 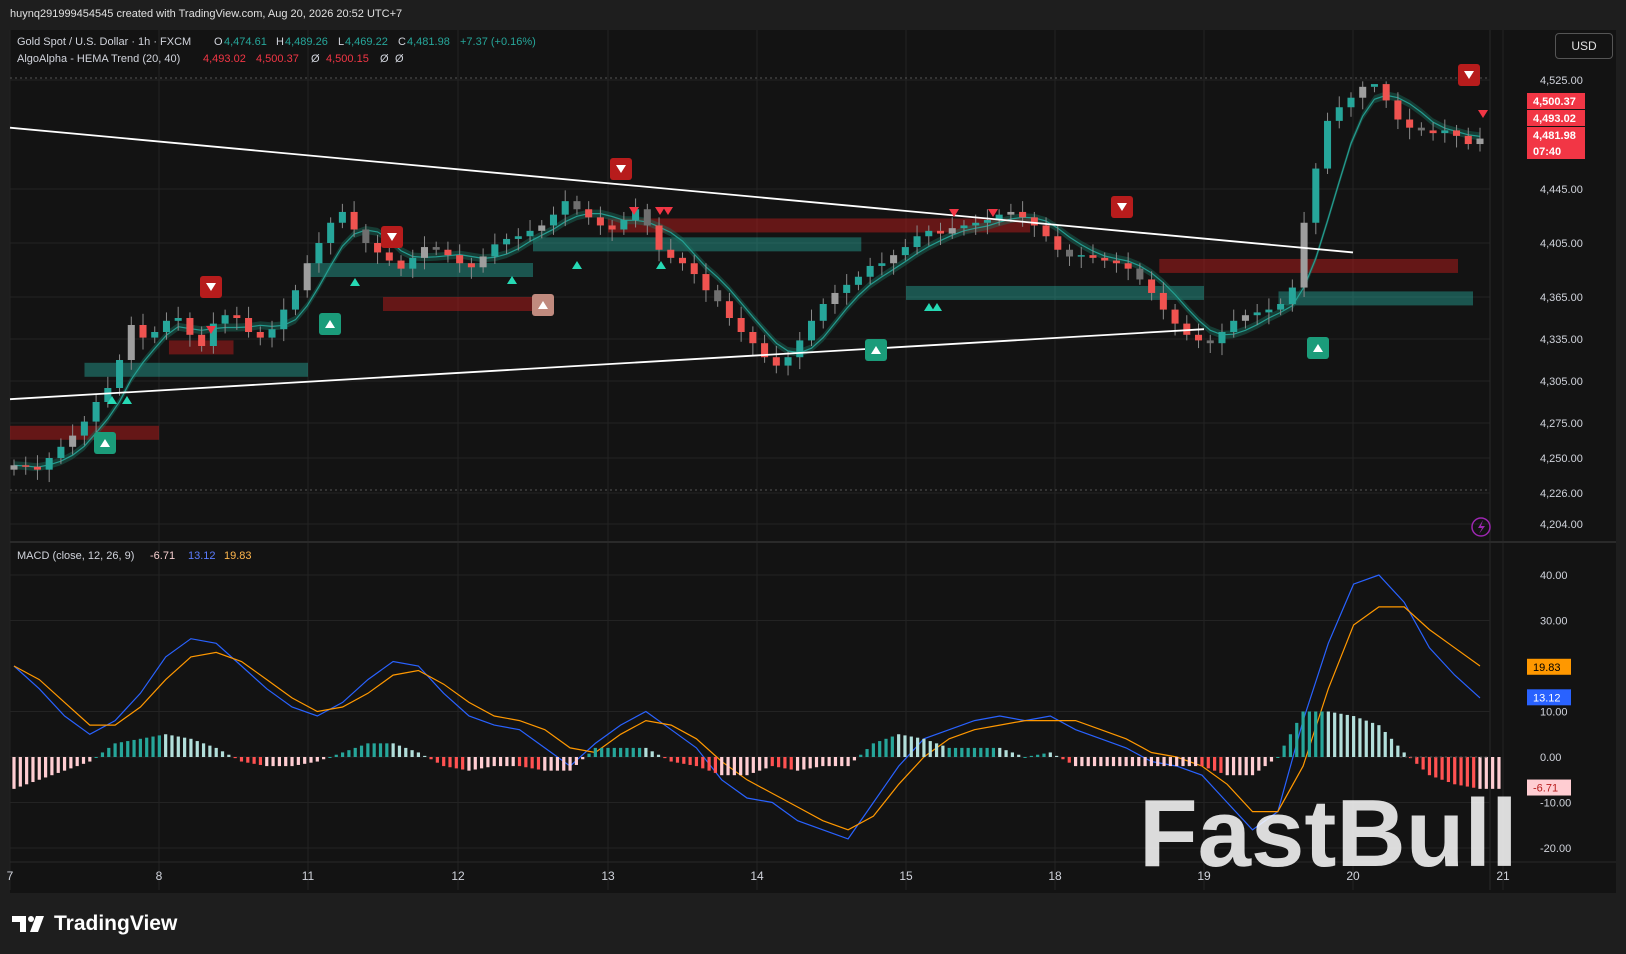 What do you see at coordinates (1547, 152) in the screenshot?
I see `price-tag-label: 07:40` at bounding box center [1547, 152].